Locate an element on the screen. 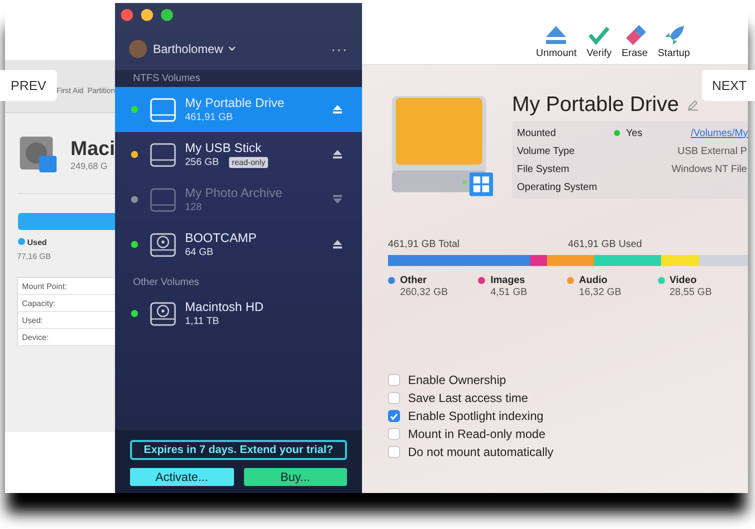  legend-label: Video is located at coordinates (684, 280).